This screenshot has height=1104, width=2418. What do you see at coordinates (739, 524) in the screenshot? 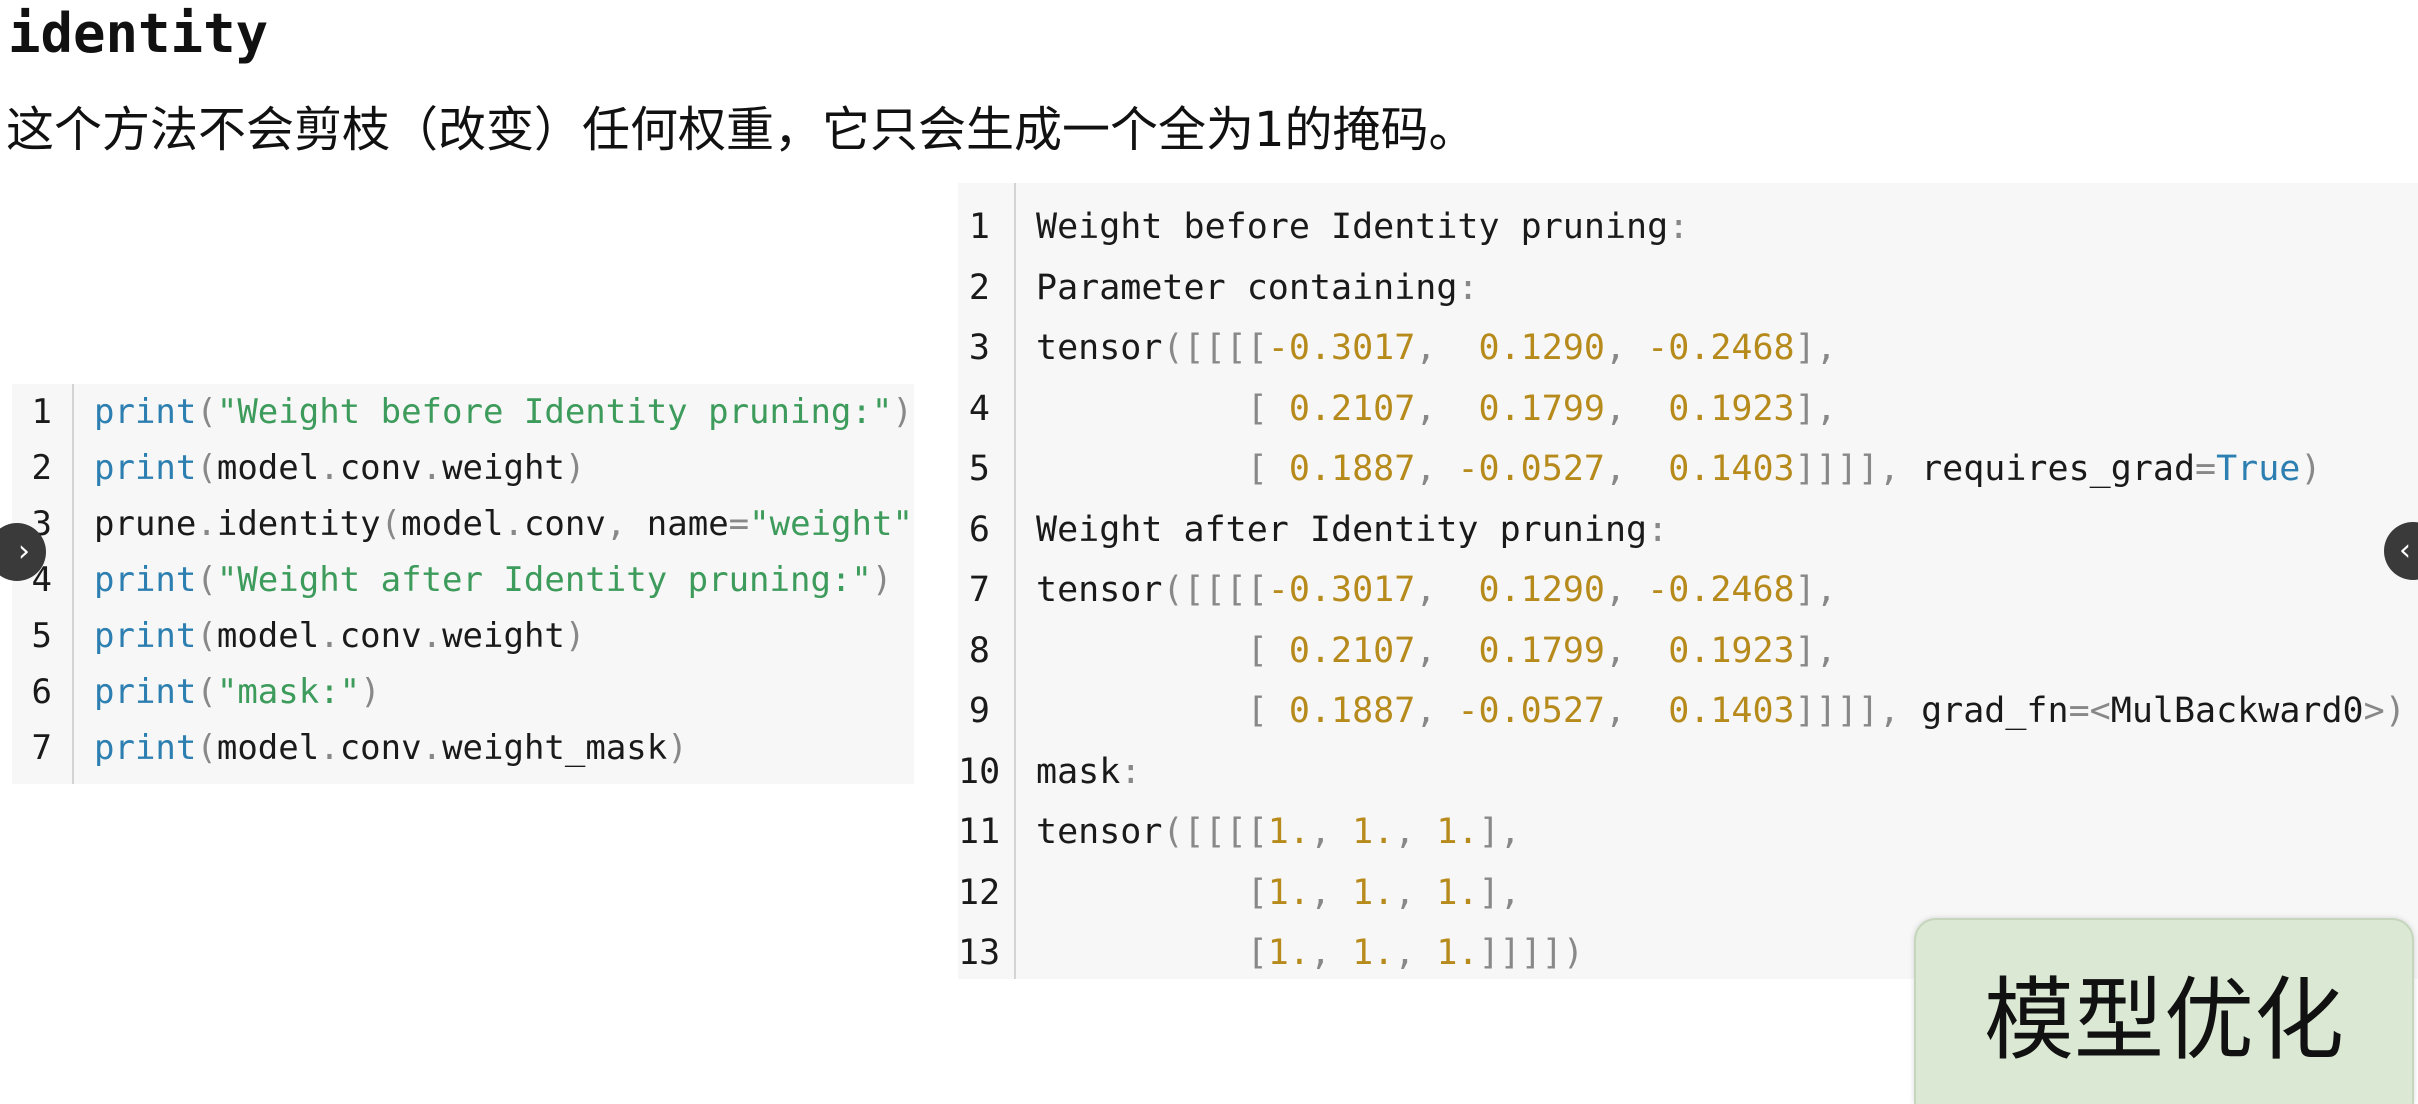
I see `code-token: =` at bounding box center [739, 524].